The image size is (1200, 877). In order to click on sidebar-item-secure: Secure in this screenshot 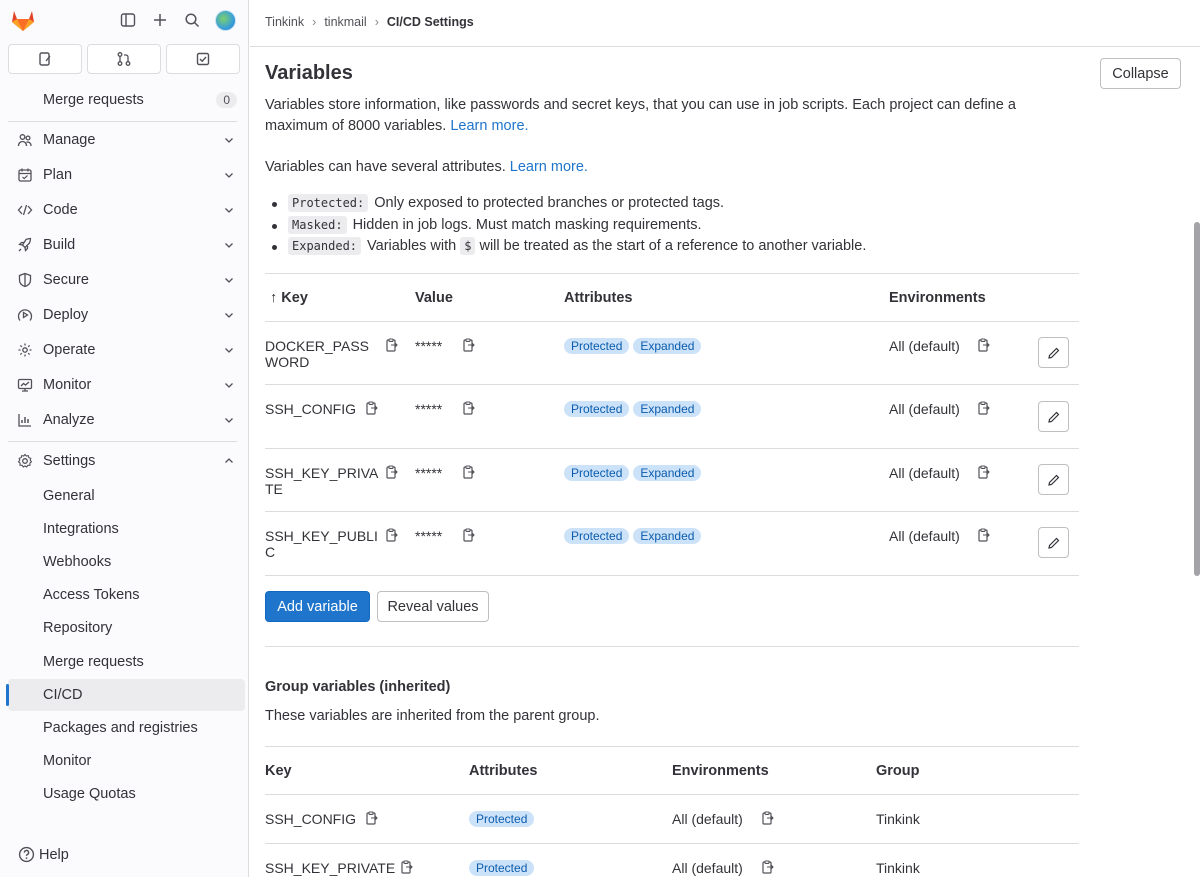, I will do `click(126, 280)`.